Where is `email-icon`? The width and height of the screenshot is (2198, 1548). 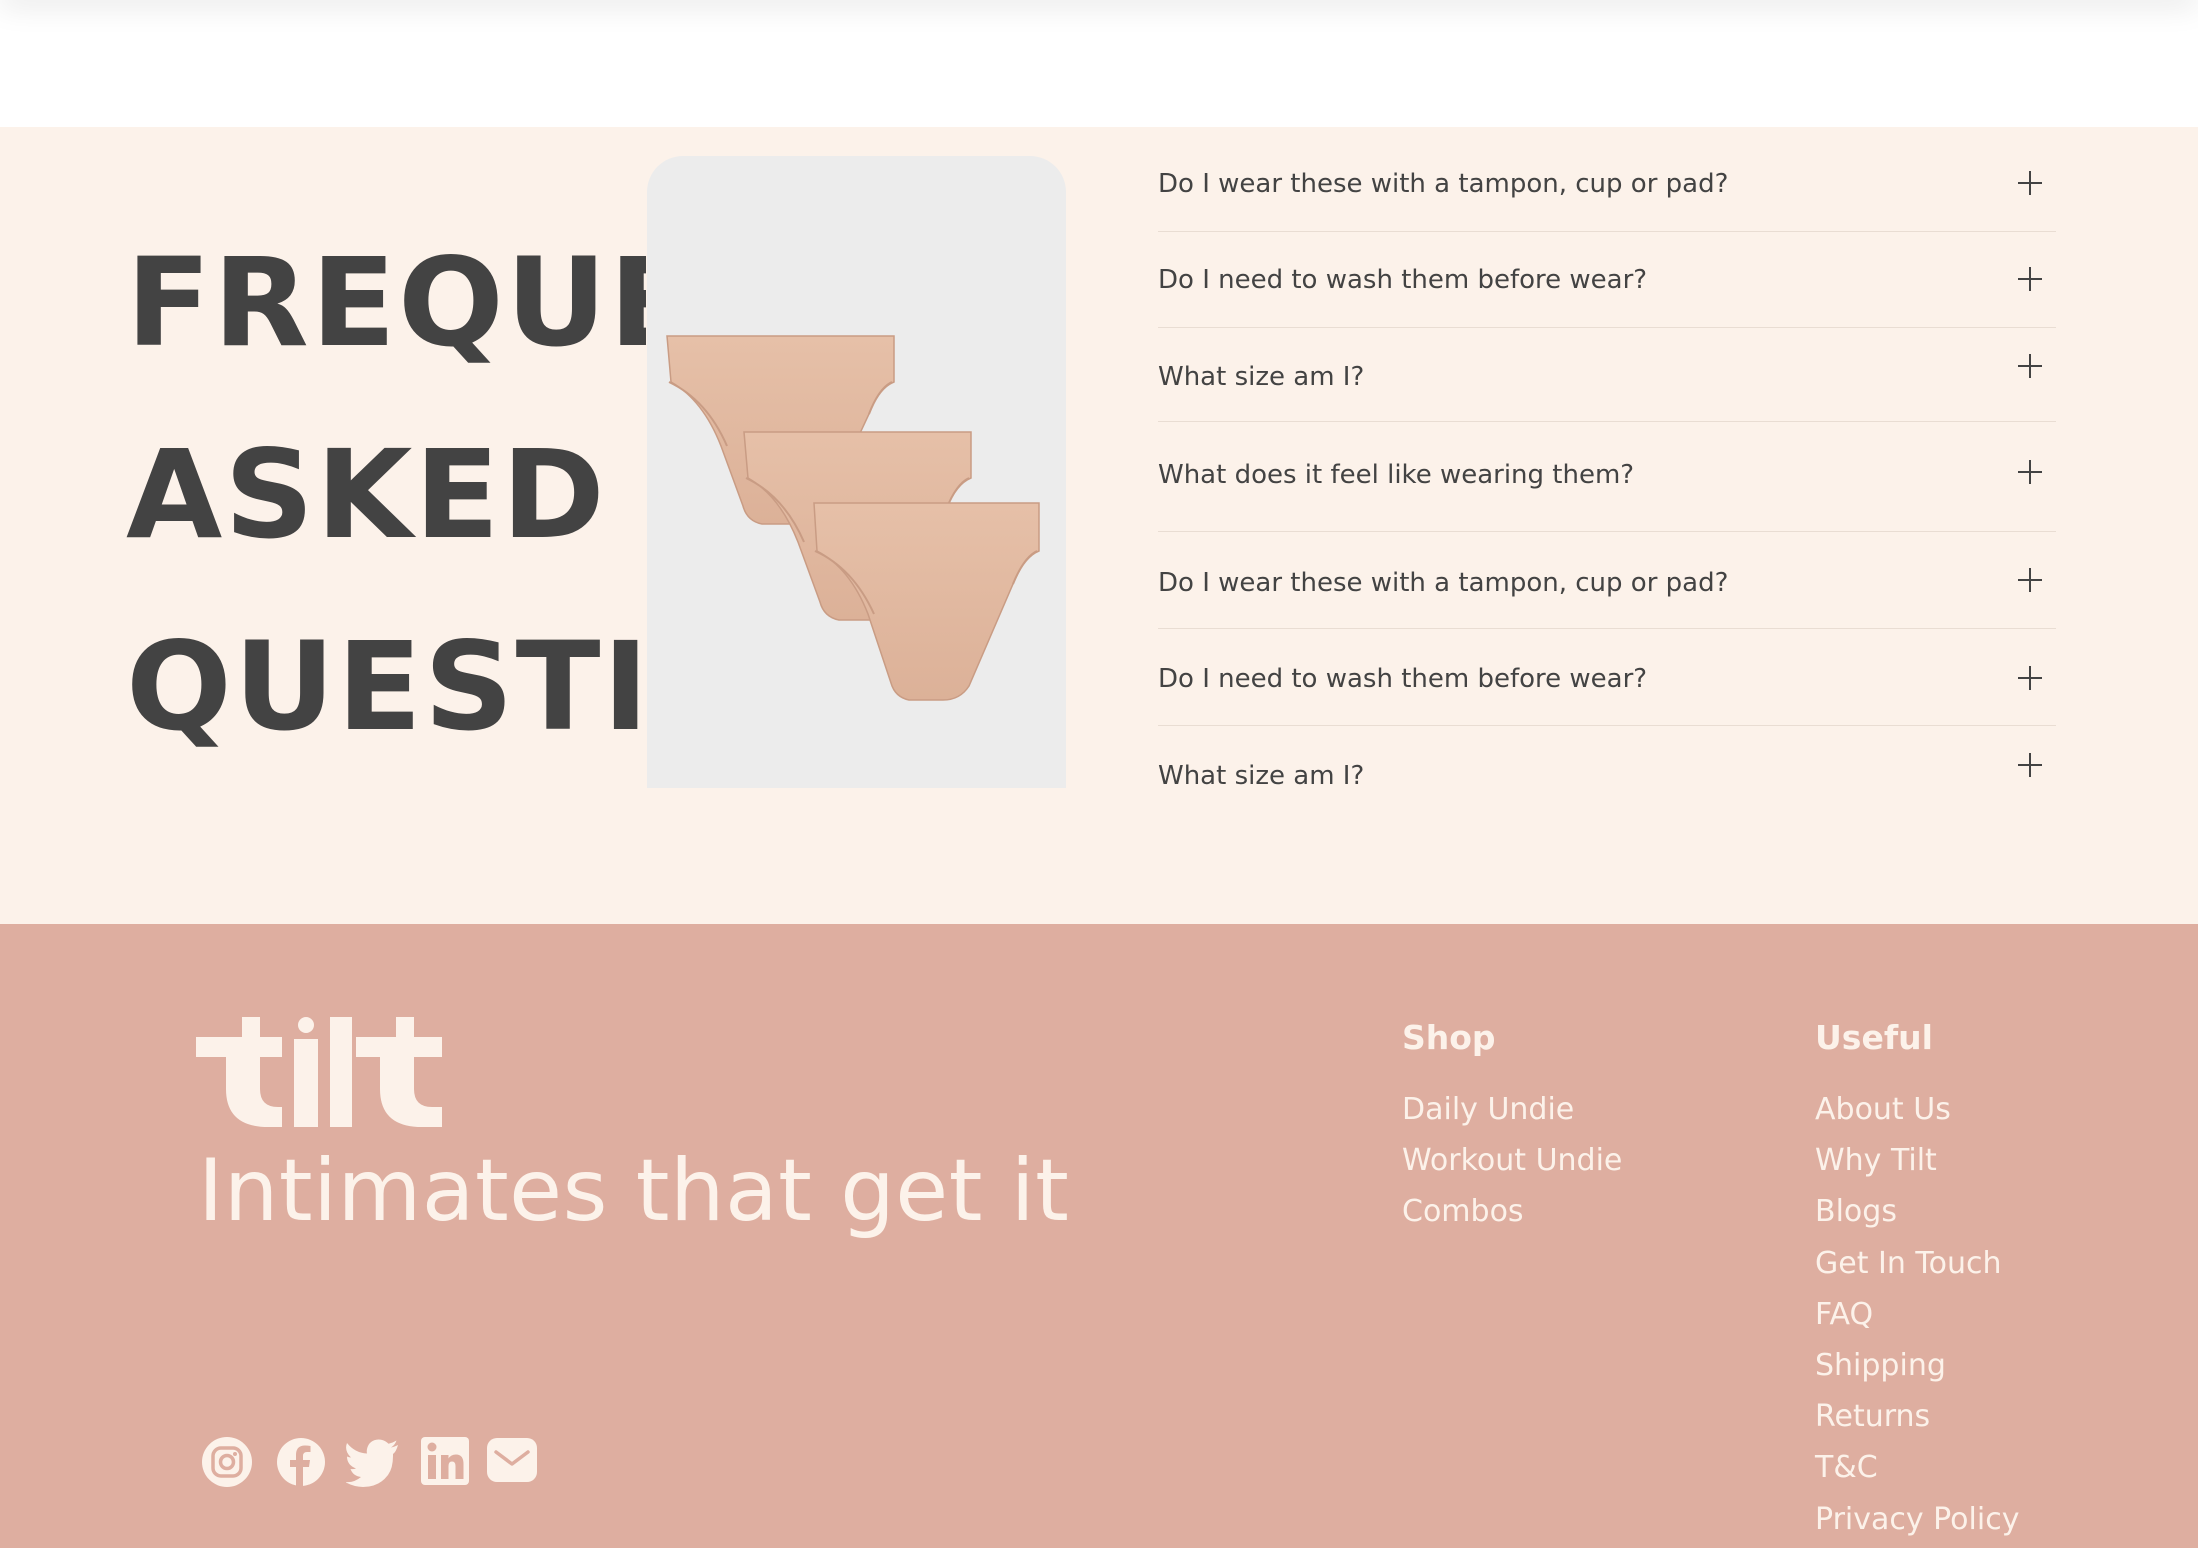
email-icon is located at coordinates (513, 1462).